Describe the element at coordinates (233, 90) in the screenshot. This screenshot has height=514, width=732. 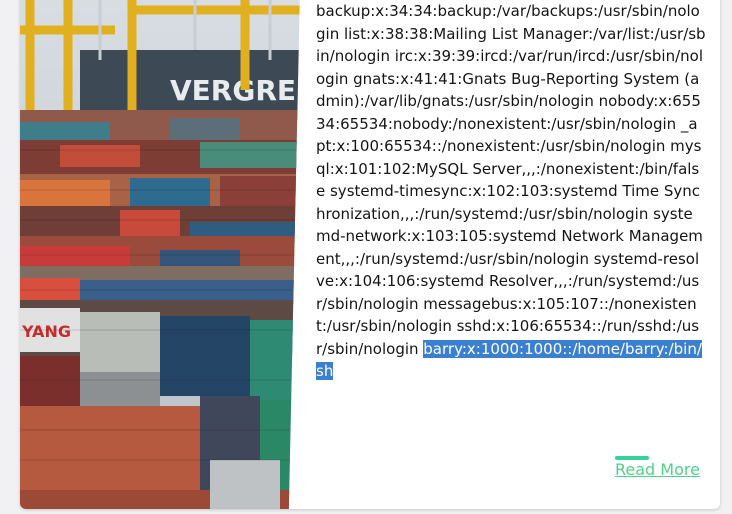
I see `ship-name-lettering: VERGRE` at that location.